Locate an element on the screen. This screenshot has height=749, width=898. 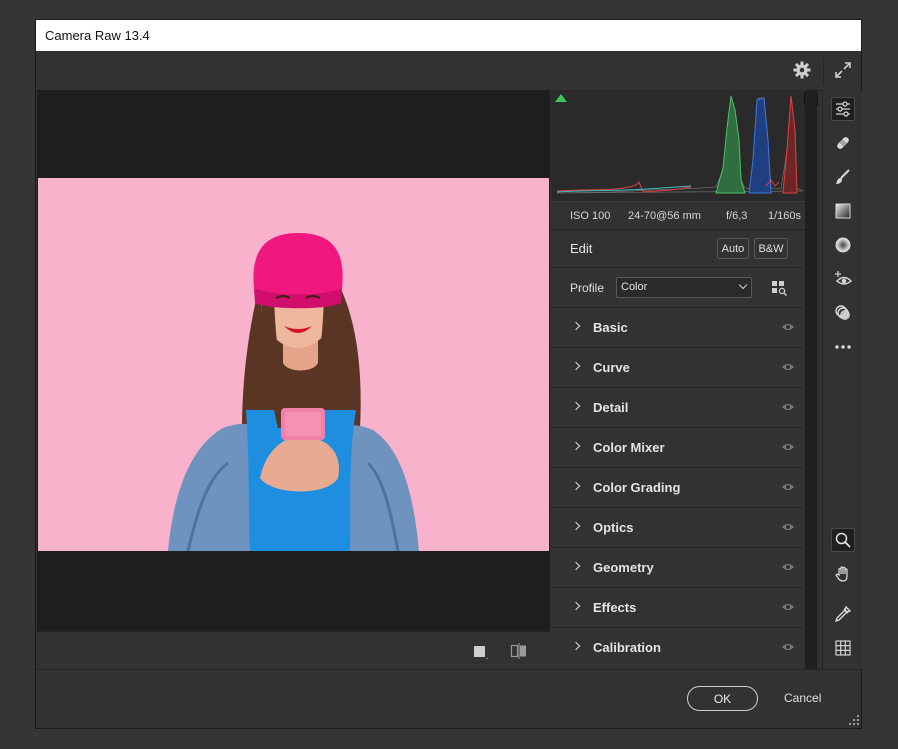
cancel-button: Cancel is located at coordinates (802, 698).